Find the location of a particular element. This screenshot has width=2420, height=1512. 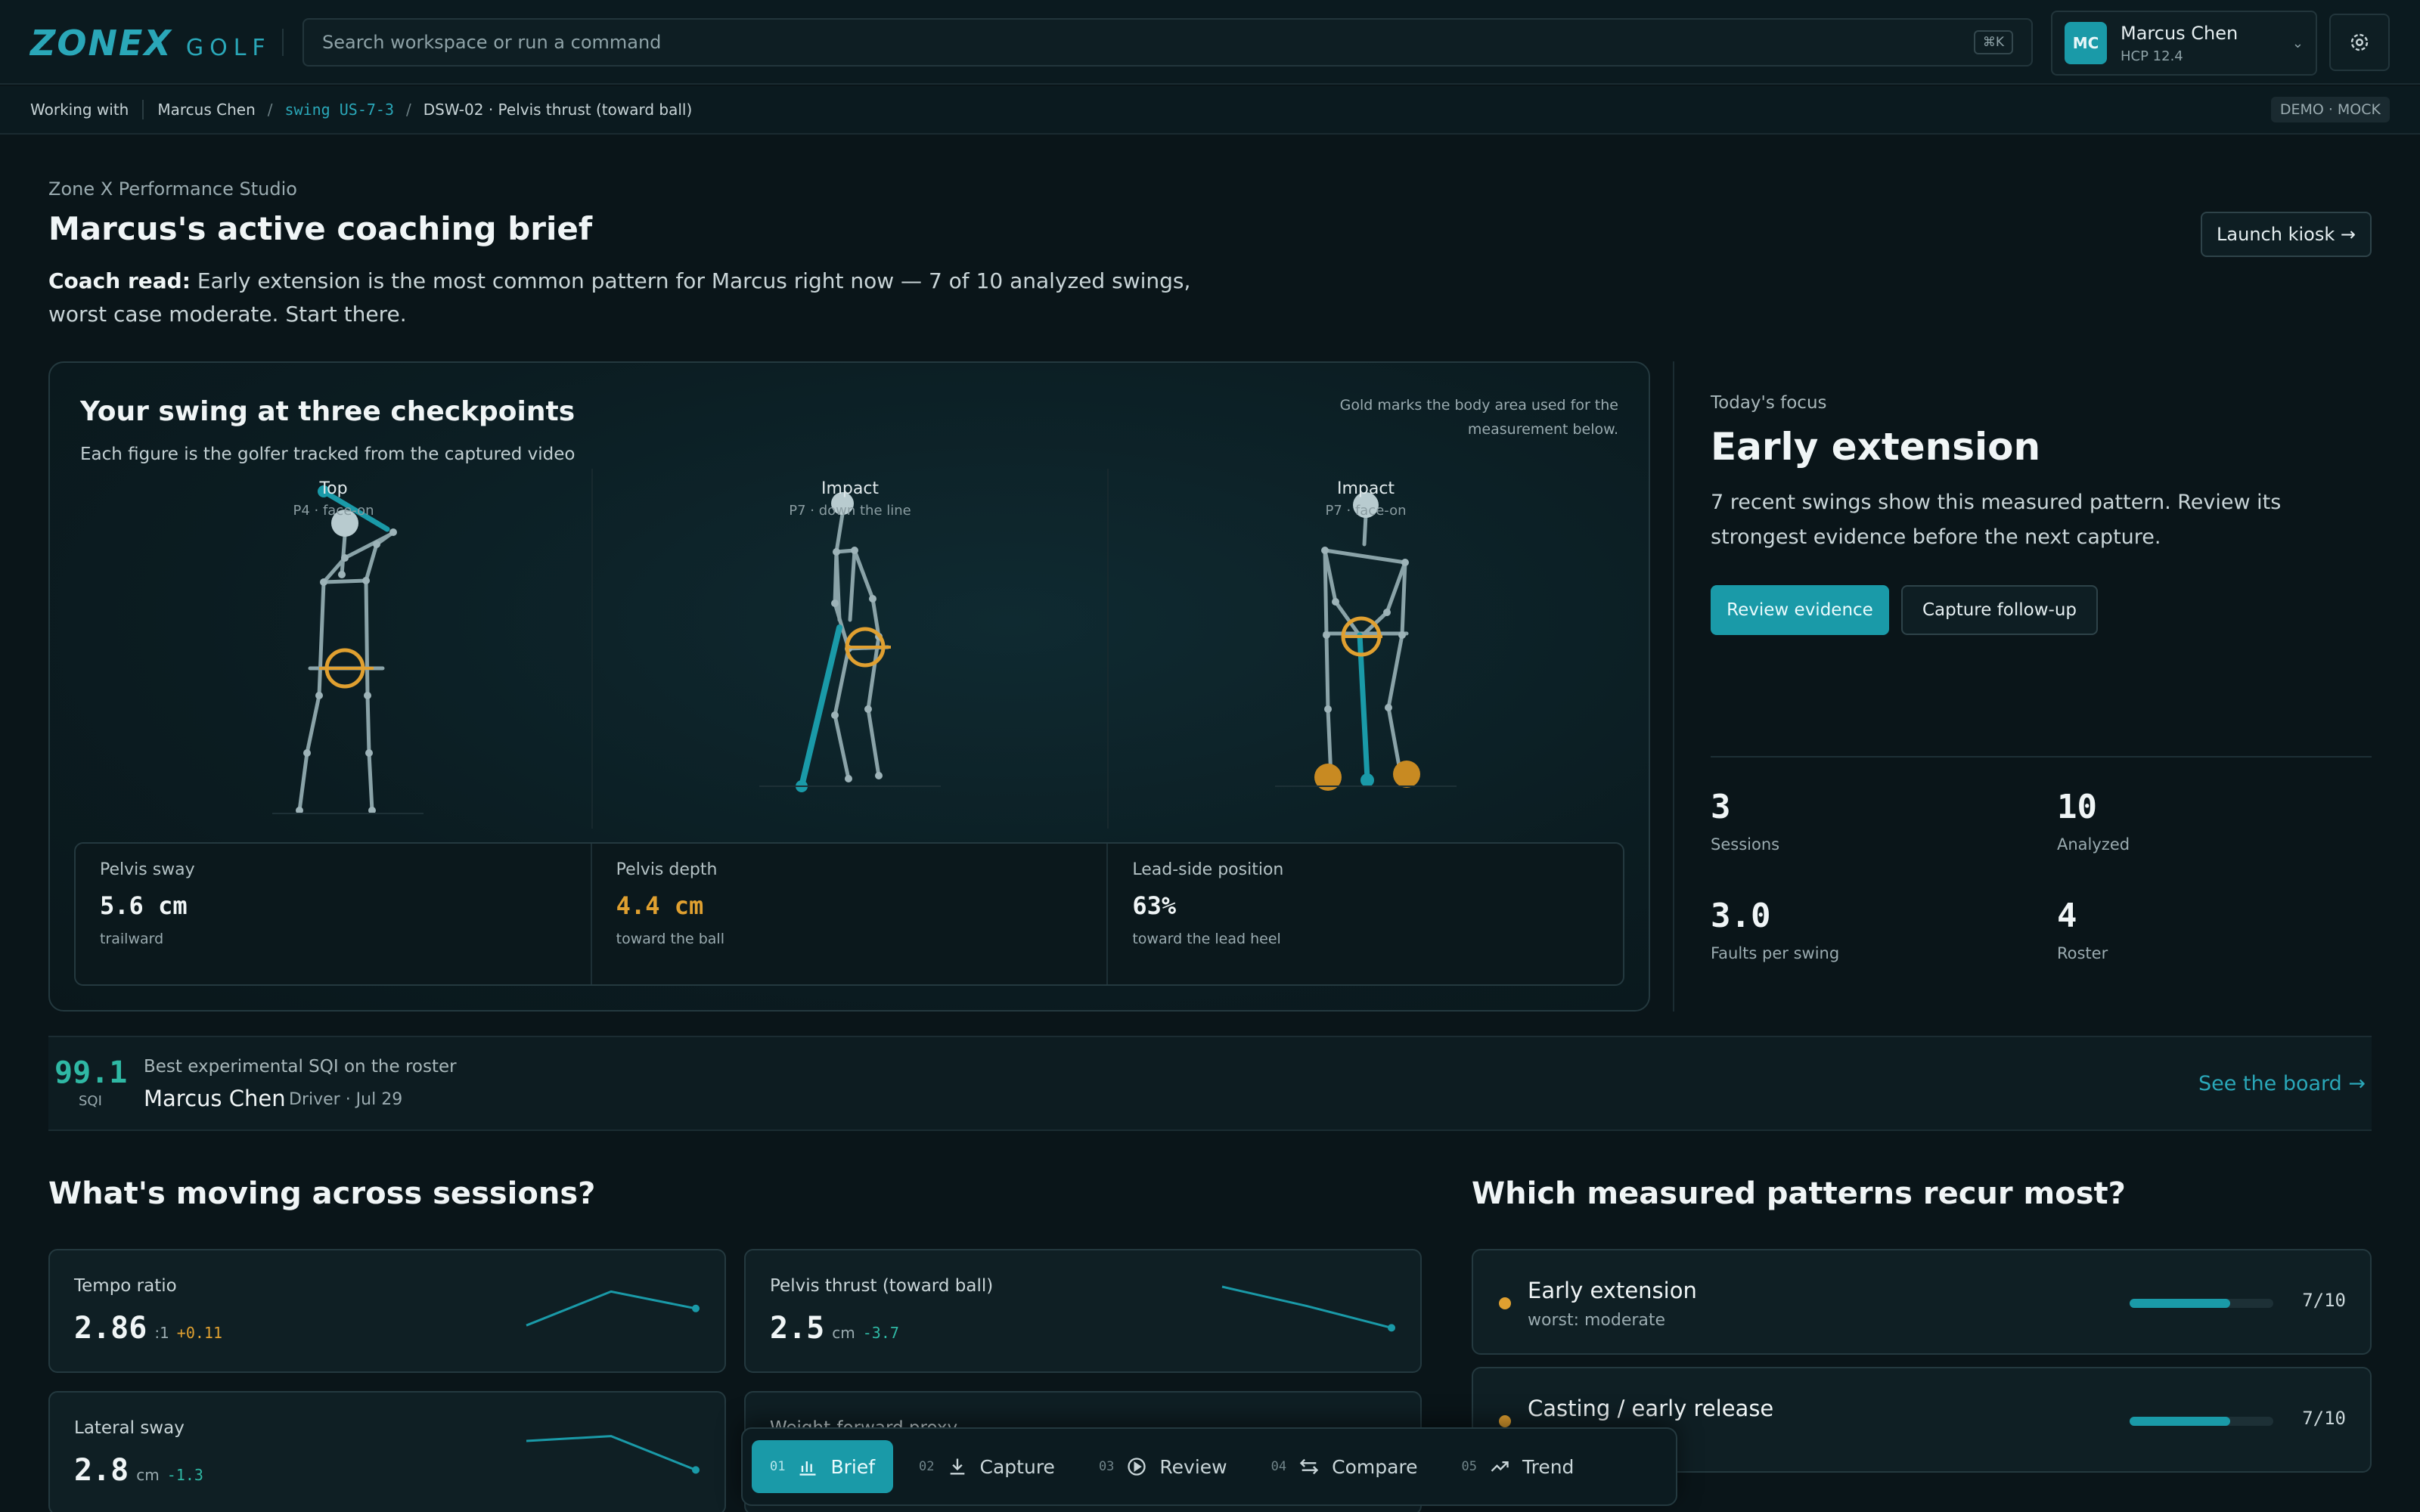

nav-number: 01 is located at coordinates (778, 1466).